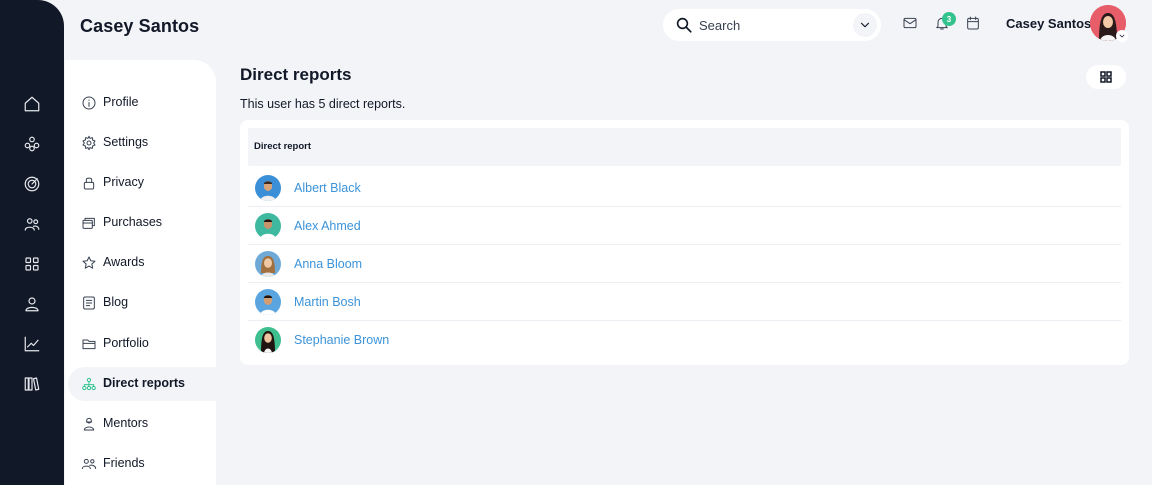 The height and width of the screenshot is (485, 1152). I want to click on subnav-item-label: Mentors, so click(126, 423).